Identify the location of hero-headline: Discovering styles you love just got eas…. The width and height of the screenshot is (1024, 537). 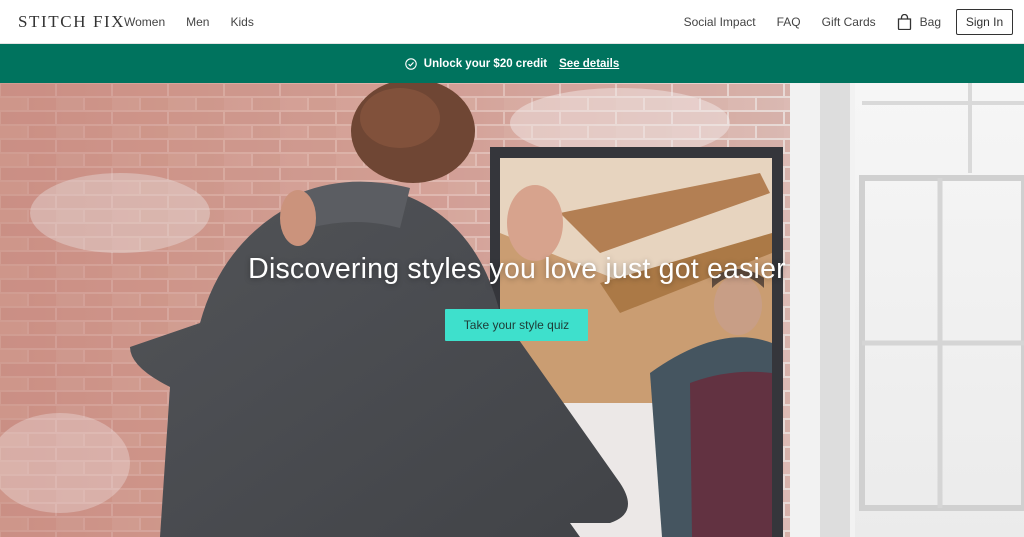
(517, 269).